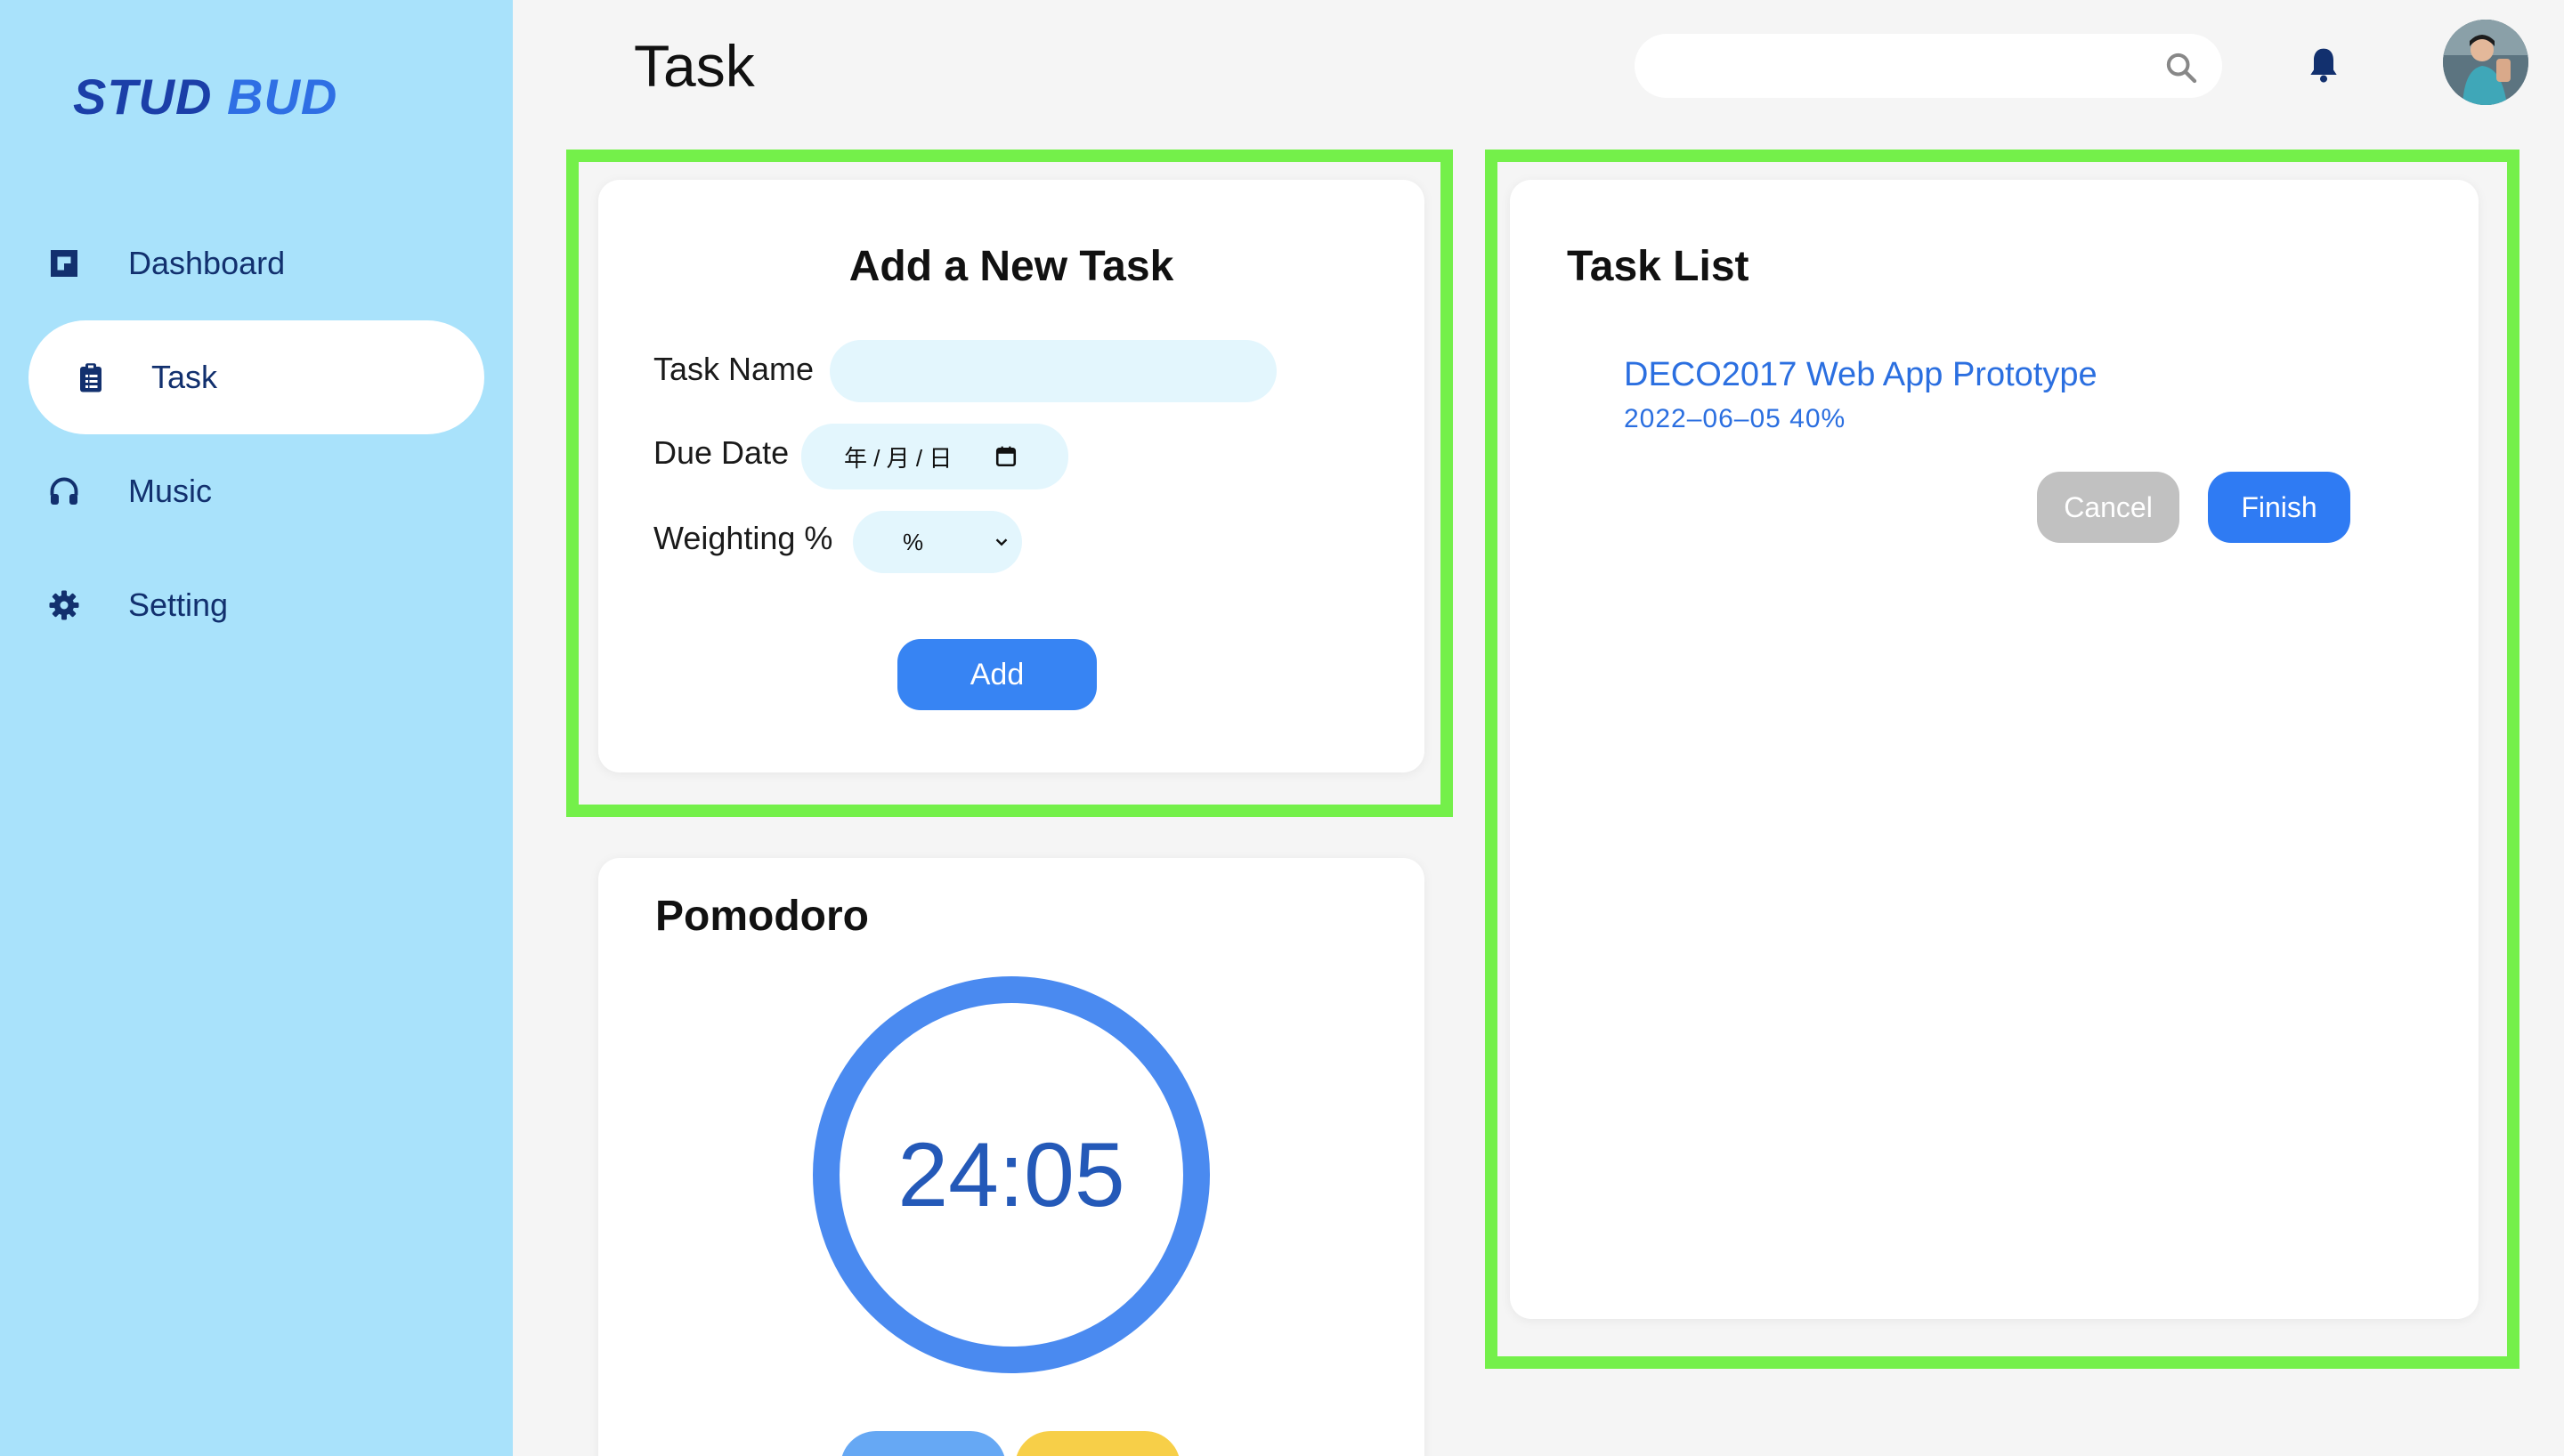  I want to click on pomodoro-timer-display: 24:05, so click(1011, 1174).